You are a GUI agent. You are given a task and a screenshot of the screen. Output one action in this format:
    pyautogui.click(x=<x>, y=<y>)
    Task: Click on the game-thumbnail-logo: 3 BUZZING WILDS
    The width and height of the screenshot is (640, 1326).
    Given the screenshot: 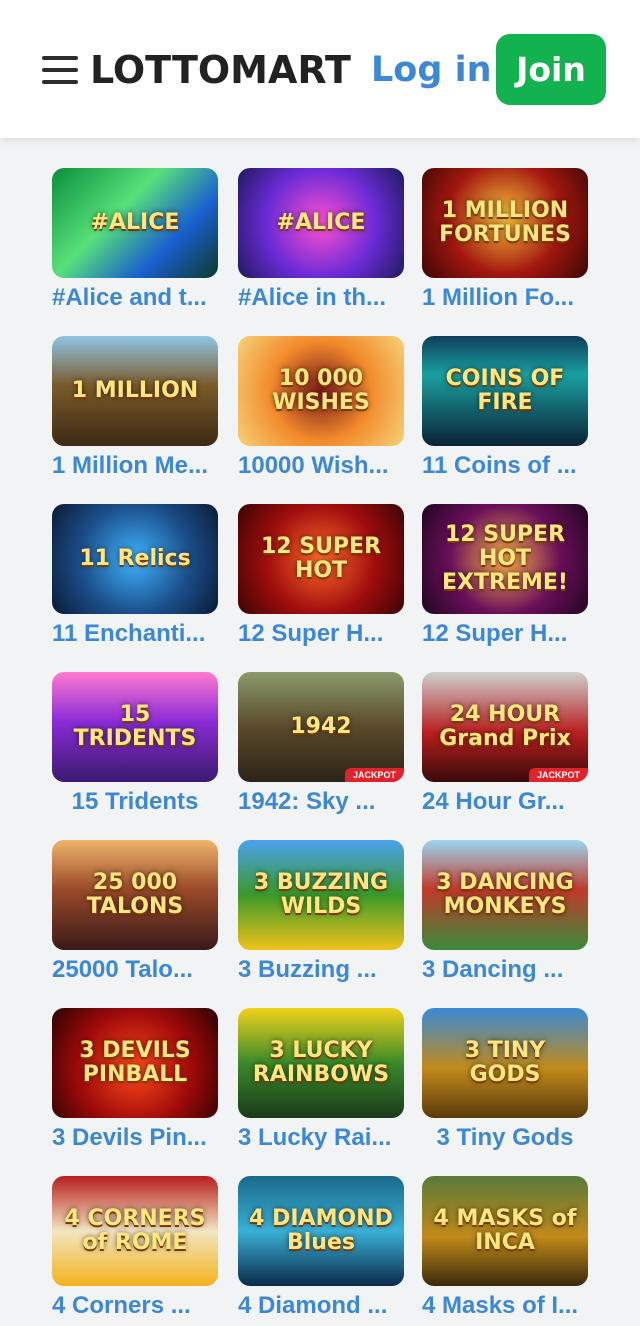 What is the action you would take?
    pyautogui.click(x=321, y=894)
    